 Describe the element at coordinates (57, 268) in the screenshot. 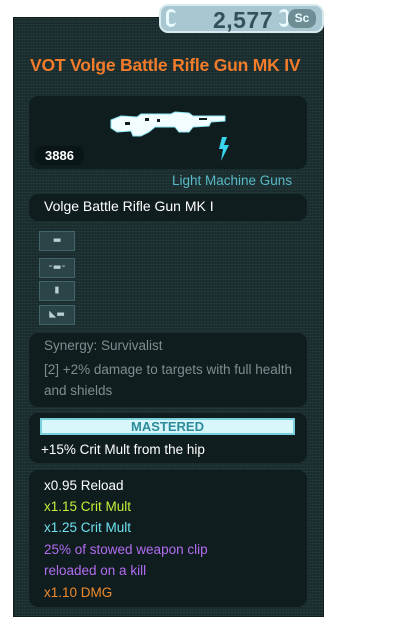

I see `barrel-mod-icon: ⁃▬⁃` at that location.